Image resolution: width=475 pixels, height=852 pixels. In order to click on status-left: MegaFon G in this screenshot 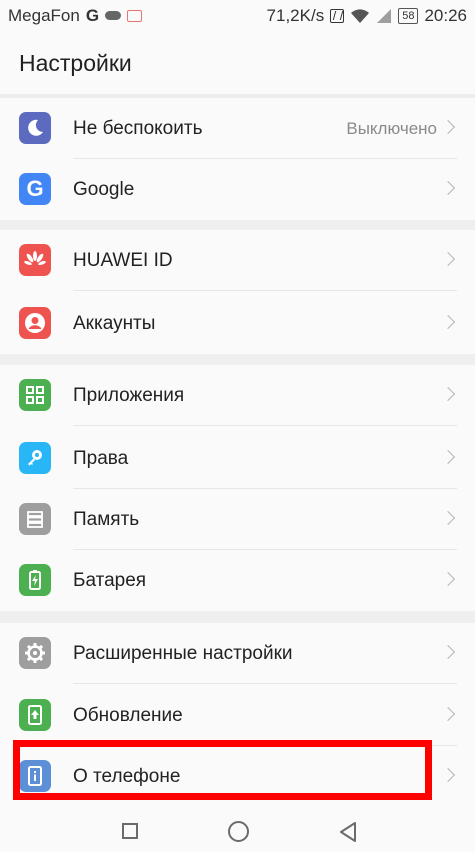, I will do `click(75, 16)`.